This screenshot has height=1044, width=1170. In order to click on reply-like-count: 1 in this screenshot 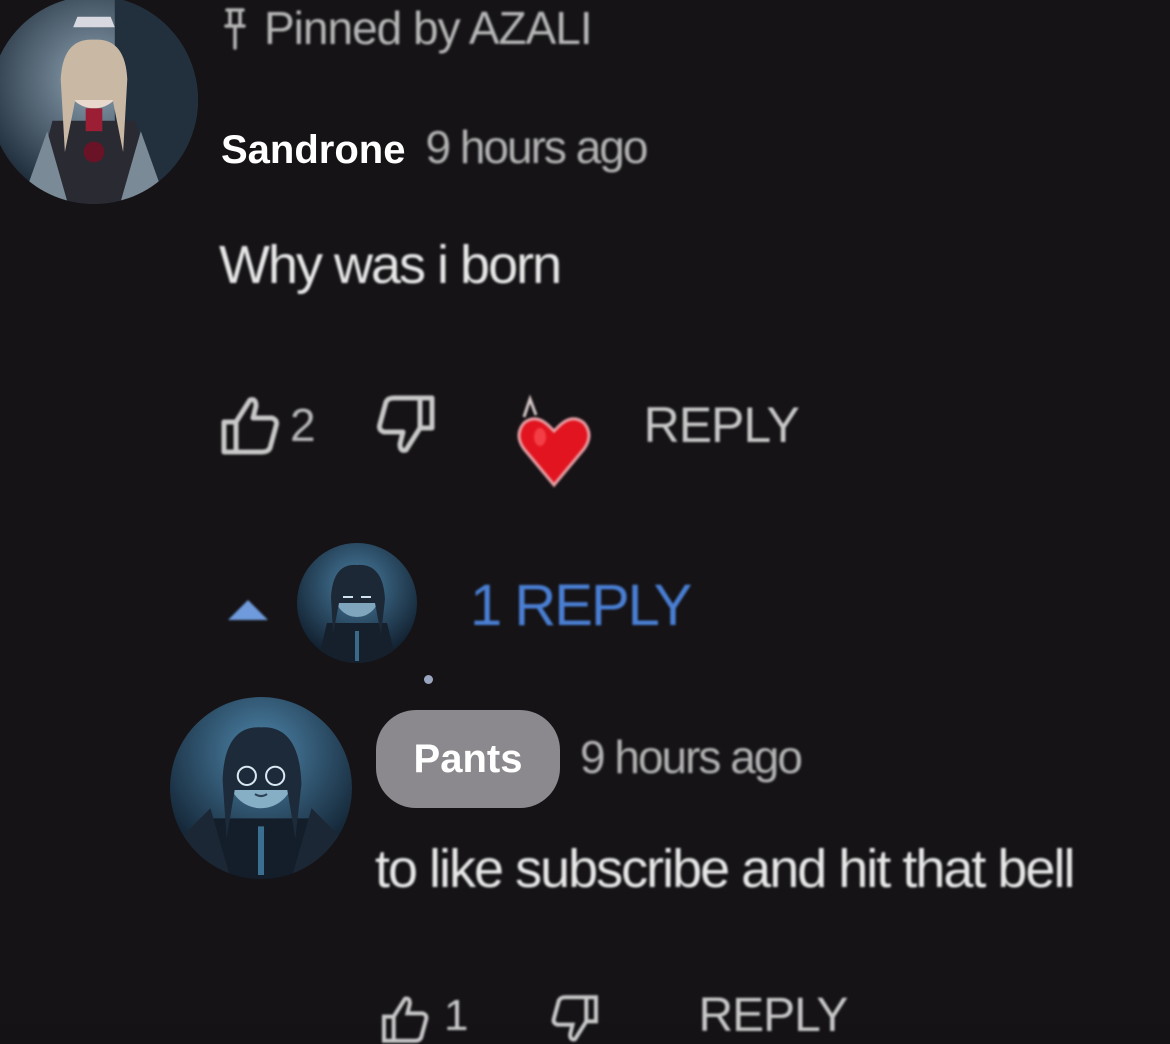, I will do `click(456, 1015)`.